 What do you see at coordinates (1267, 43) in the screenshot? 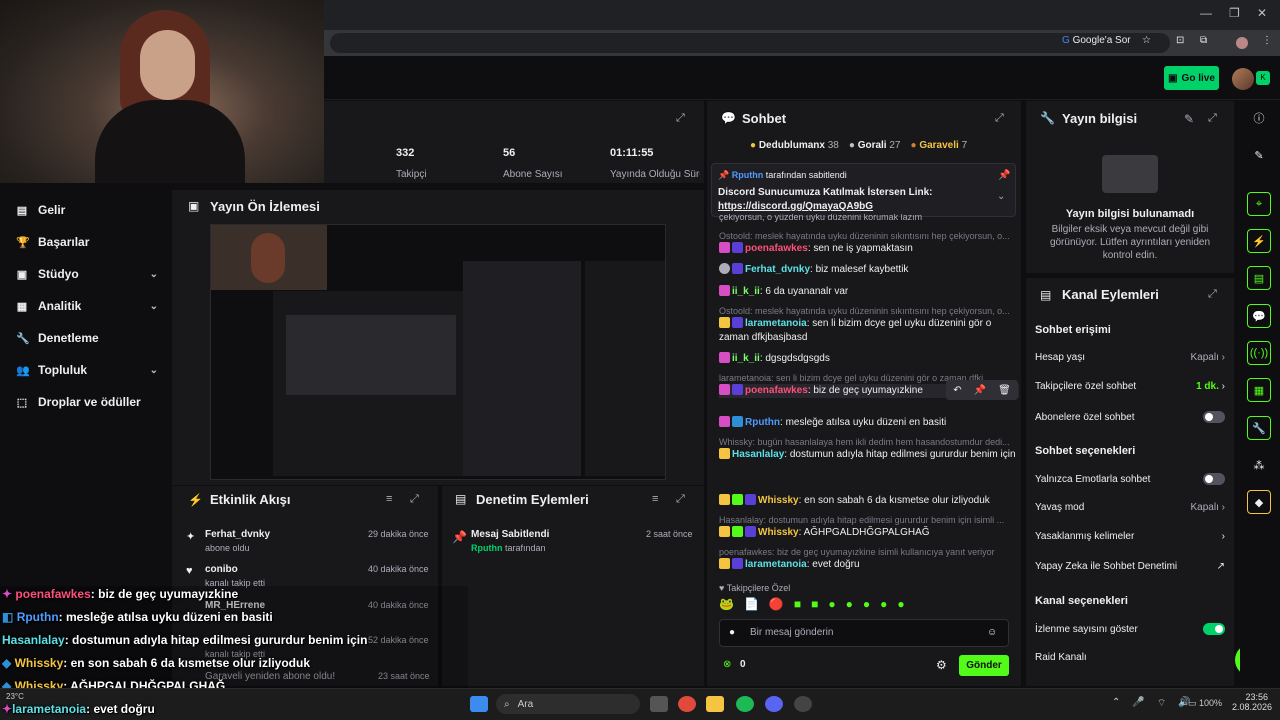
I see `menu-dots-icon: ⋮` at bounding box center [1267, 43].